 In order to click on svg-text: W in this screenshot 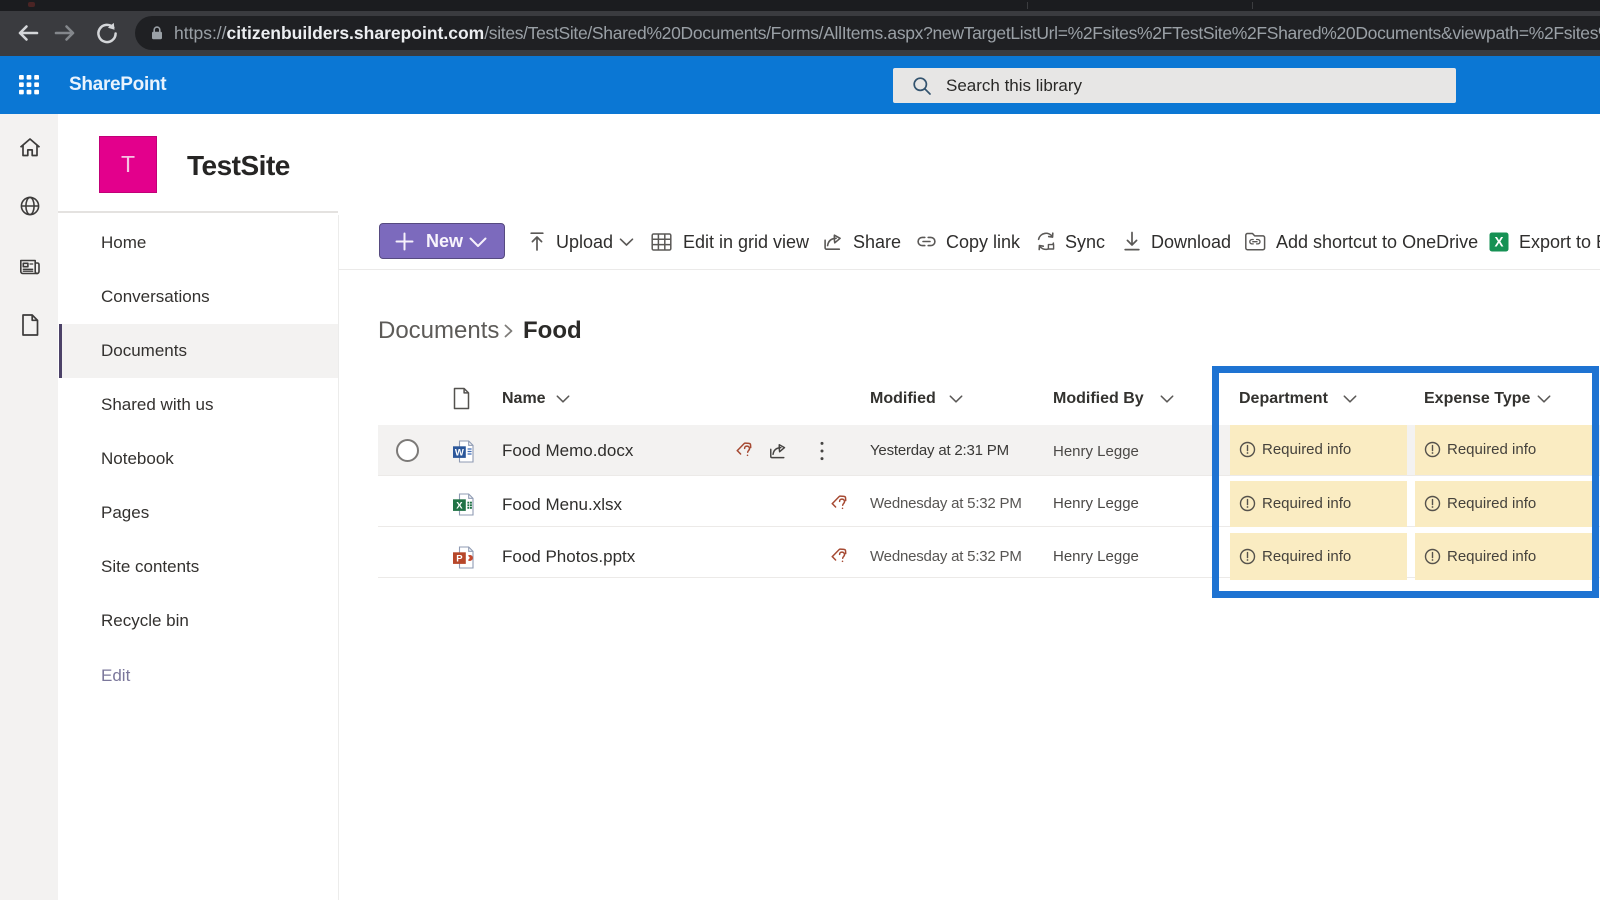, I will do `click(459, 453)`.